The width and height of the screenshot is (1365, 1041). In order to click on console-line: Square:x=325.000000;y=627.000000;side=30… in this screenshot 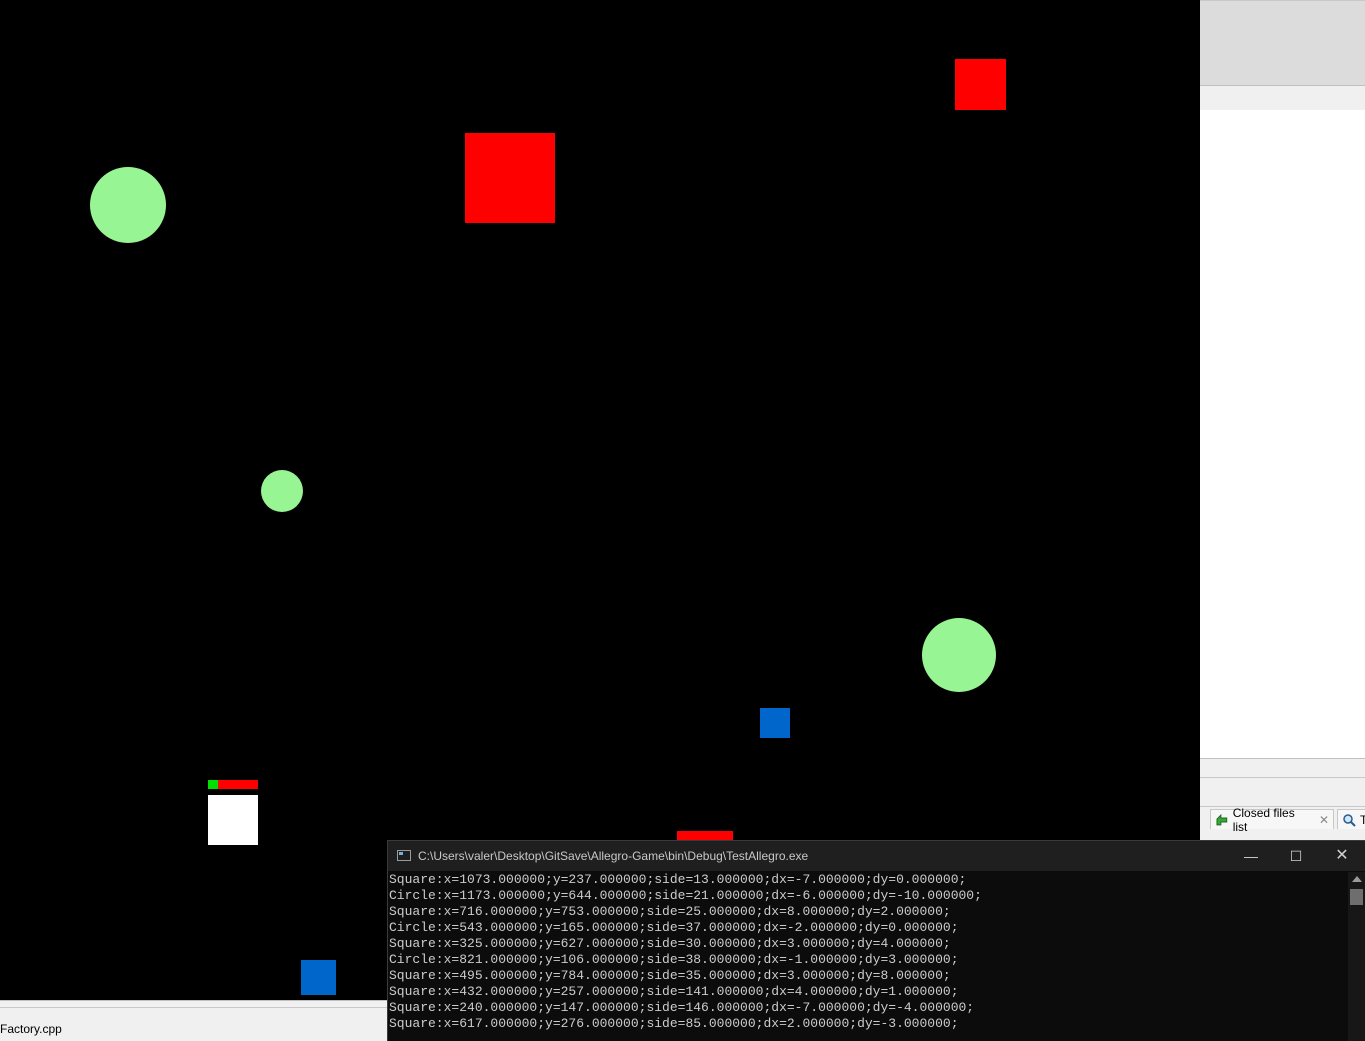, I will do `click(670, 943)`.